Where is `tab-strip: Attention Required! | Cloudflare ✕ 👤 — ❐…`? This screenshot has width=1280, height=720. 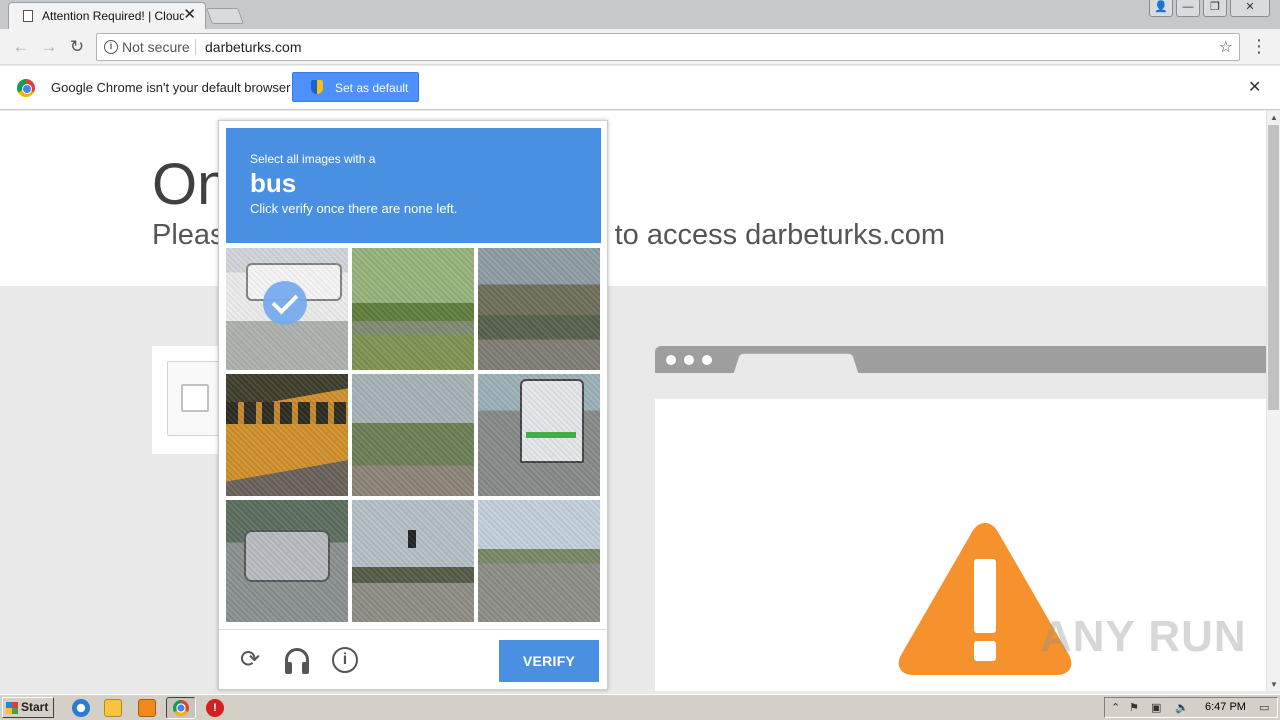
tab-strip: Attention Required! | Cloudflare ✕ 👤 — ❐… is located at coordinates (640, 14).